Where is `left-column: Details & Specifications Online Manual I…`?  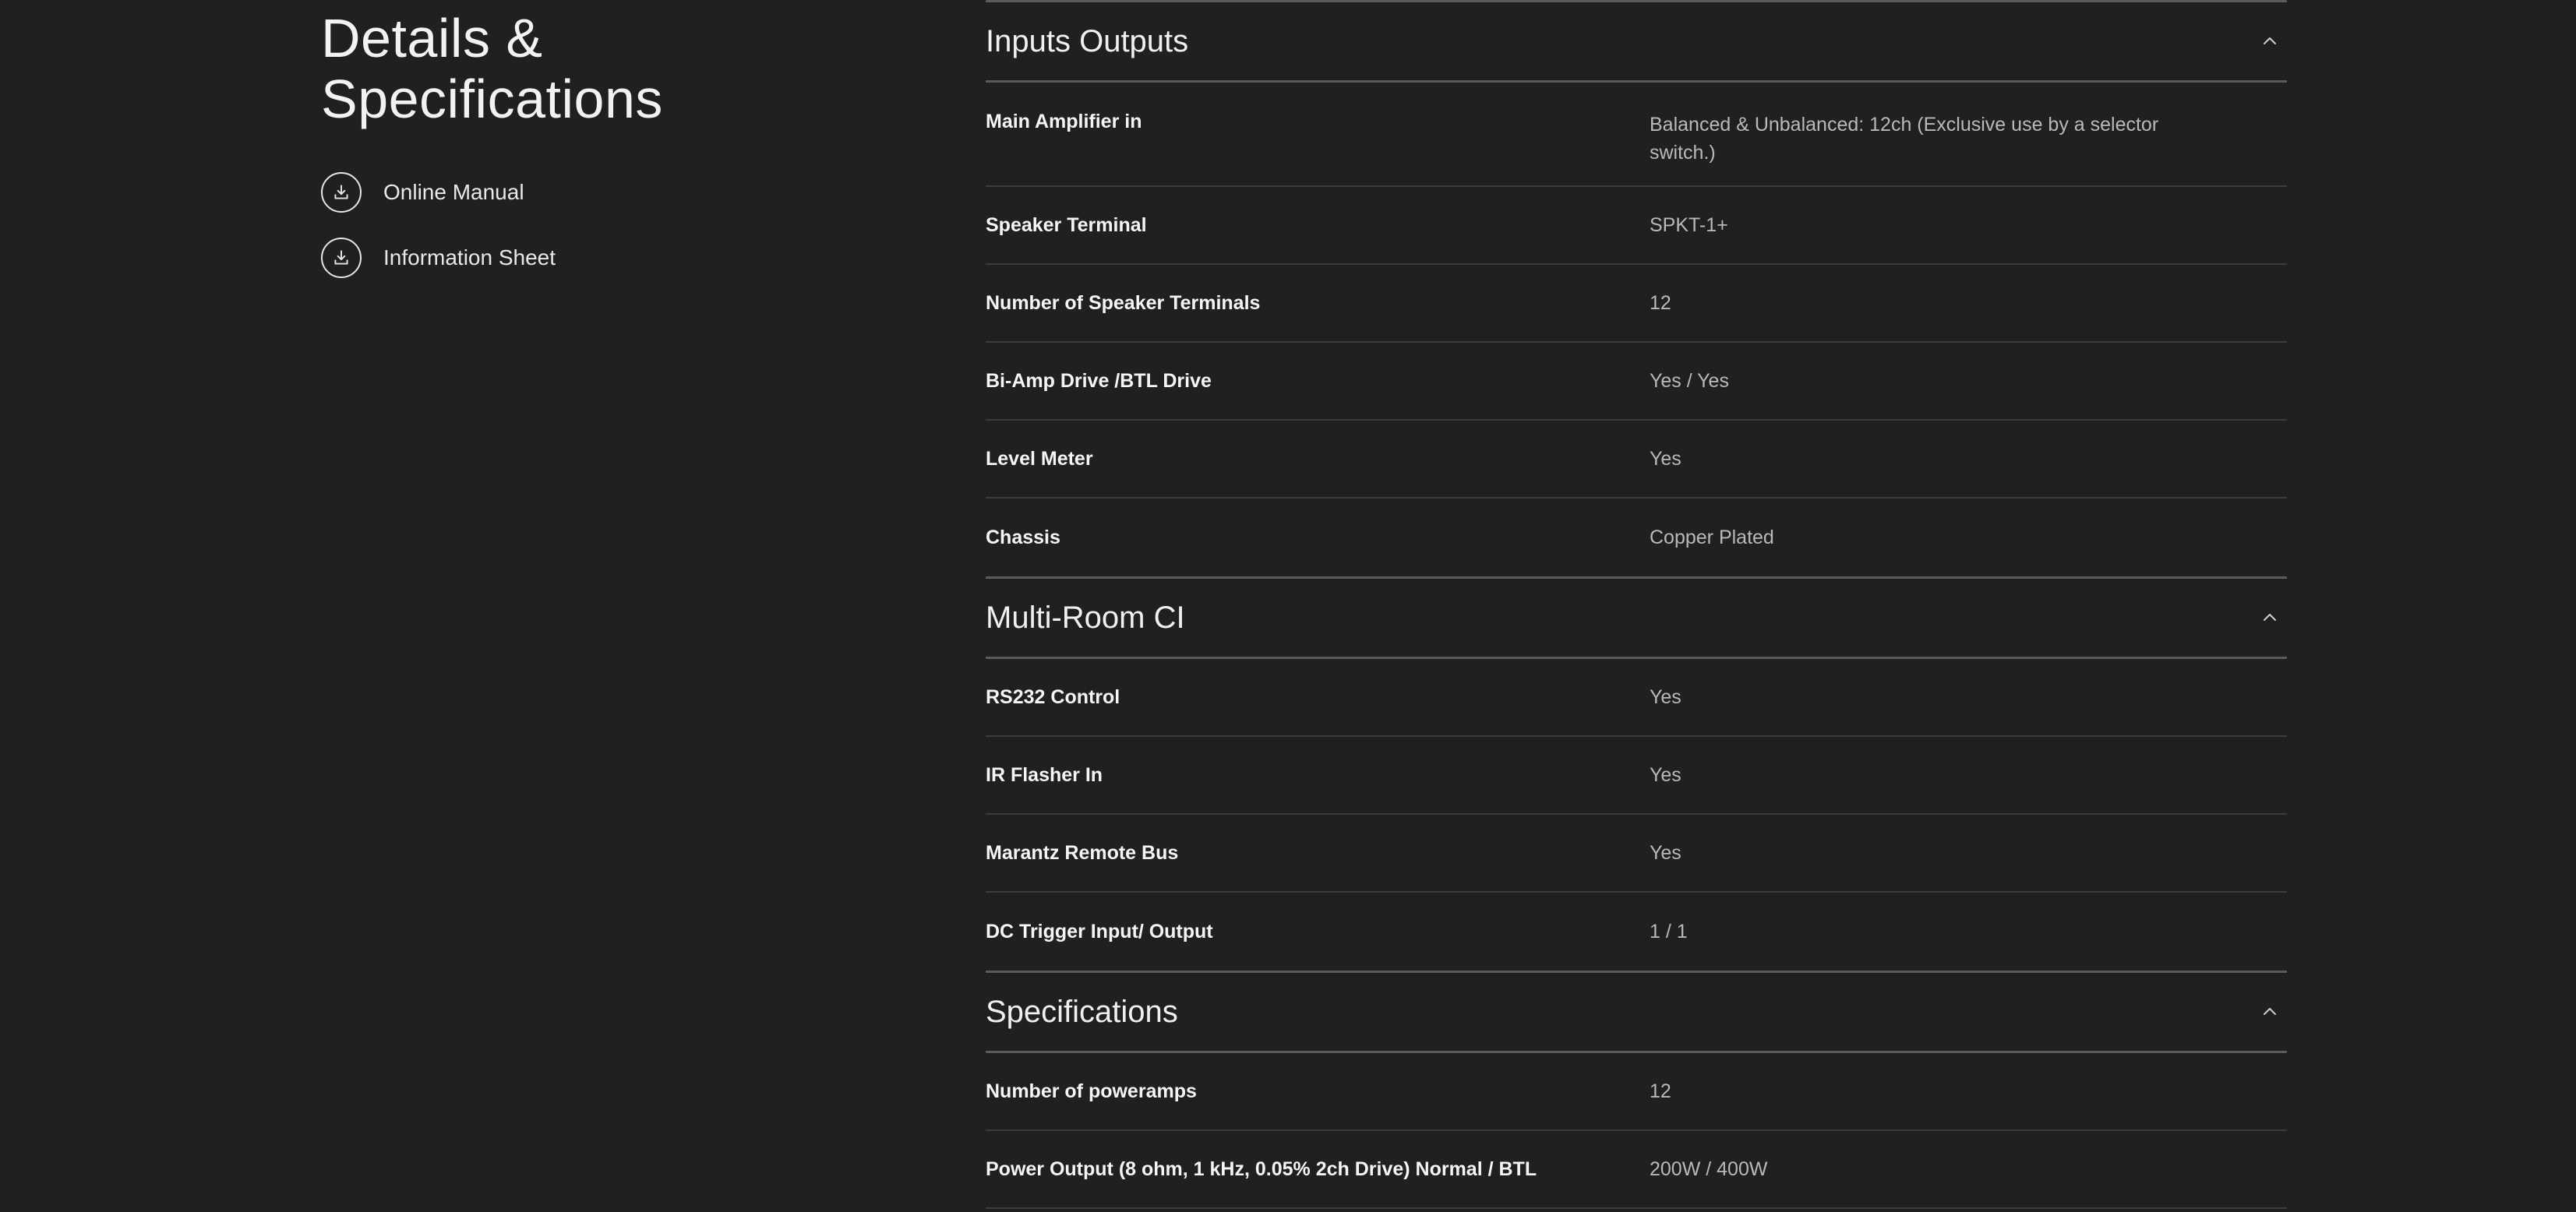
left-column: Details & Specifications Online Manual I… is located at coordinates (555, 156).